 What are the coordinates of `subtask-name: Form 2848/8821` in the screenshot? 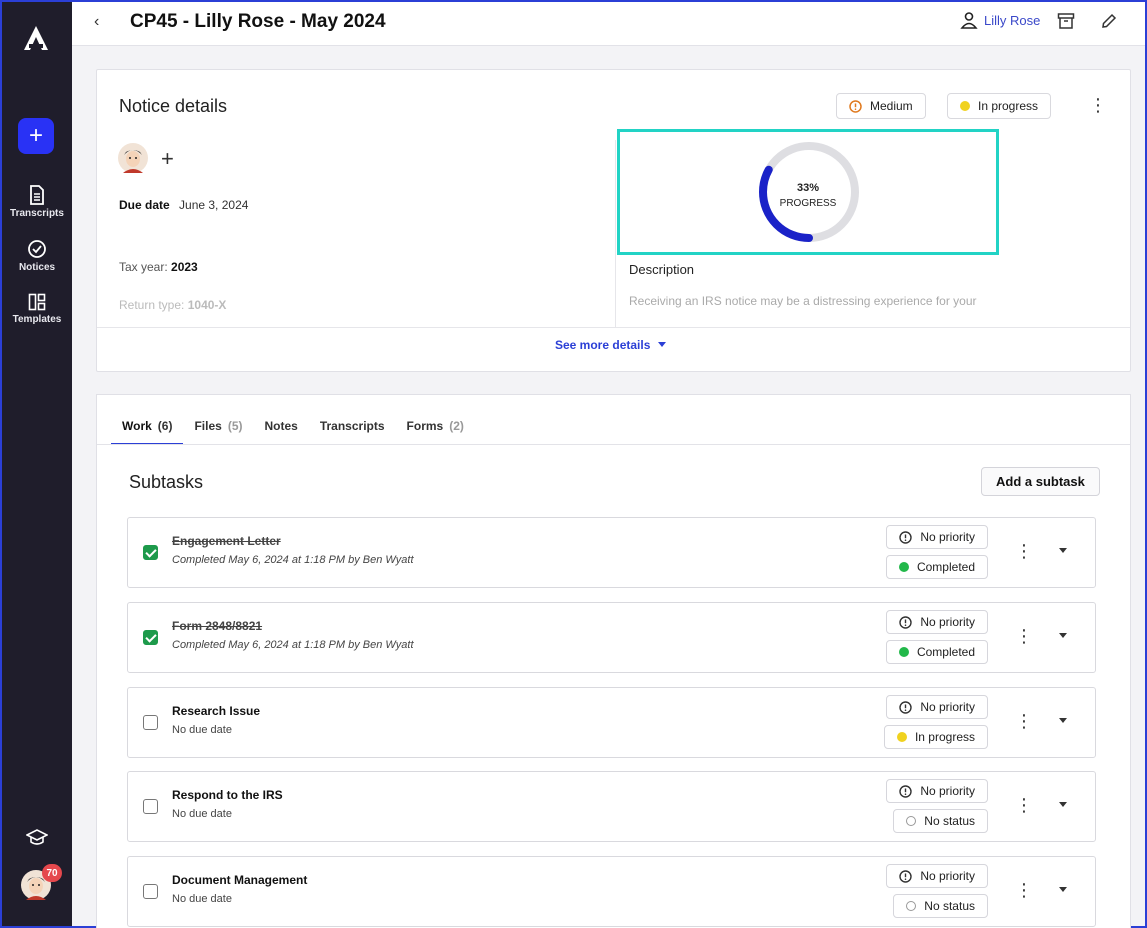 It's located at (217, 626).